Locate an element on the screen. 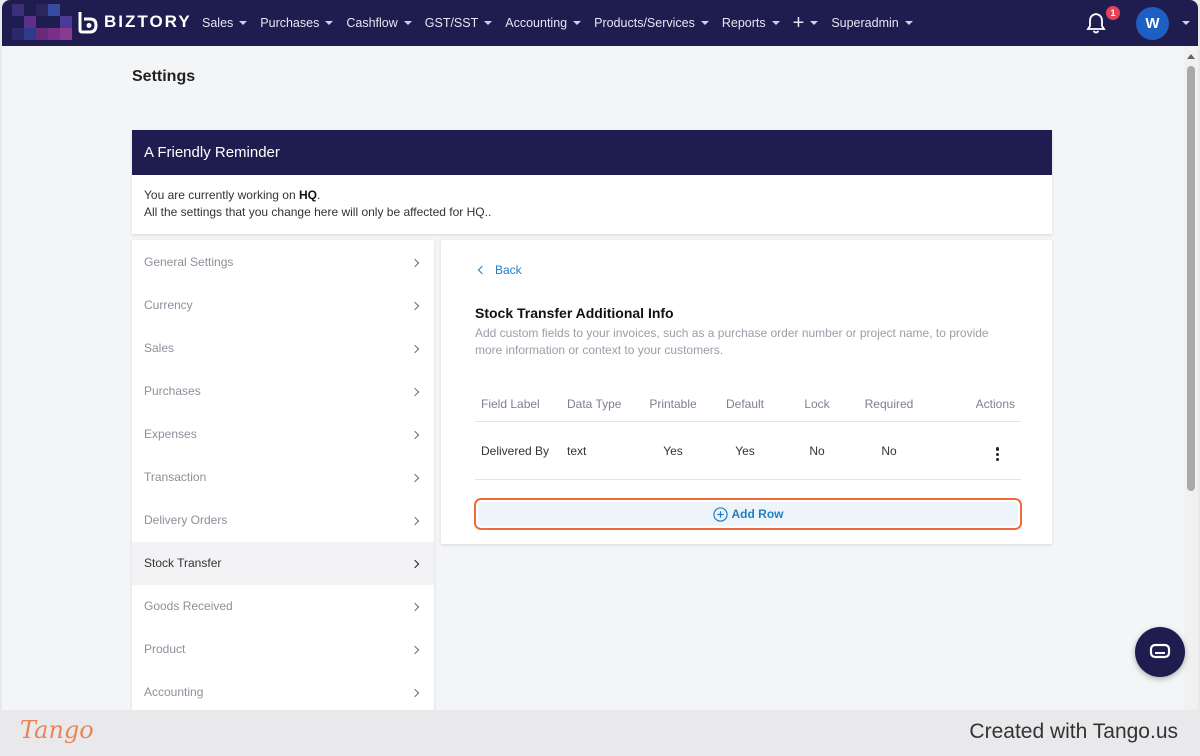  menu-products-services: Products/Services is located at coordinates (651, 23).